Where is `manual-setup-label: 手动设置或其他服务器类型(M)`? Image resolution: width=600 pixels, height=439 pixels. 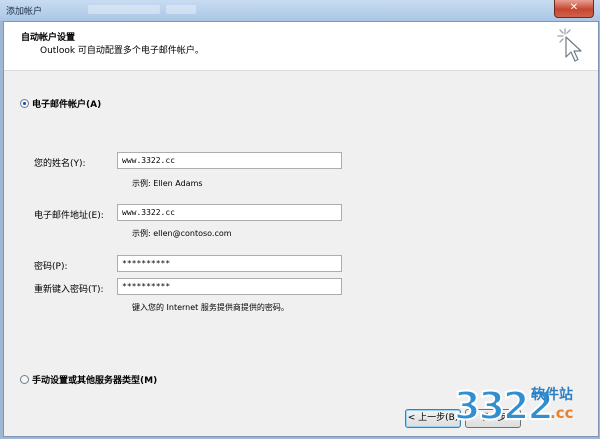 manual-setup-label: 手动设置或其他服务器类型(M) is located at coordinates (95, 381).